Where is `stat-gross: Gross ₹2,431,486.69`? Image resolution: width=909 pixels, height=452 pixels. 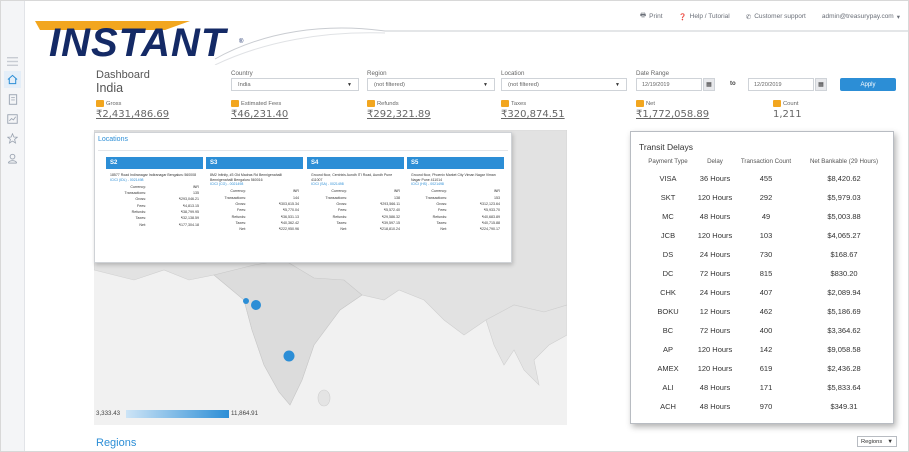
stat-gross: Gross ₹2,431,486.69 is located at coordinates (132, 110).